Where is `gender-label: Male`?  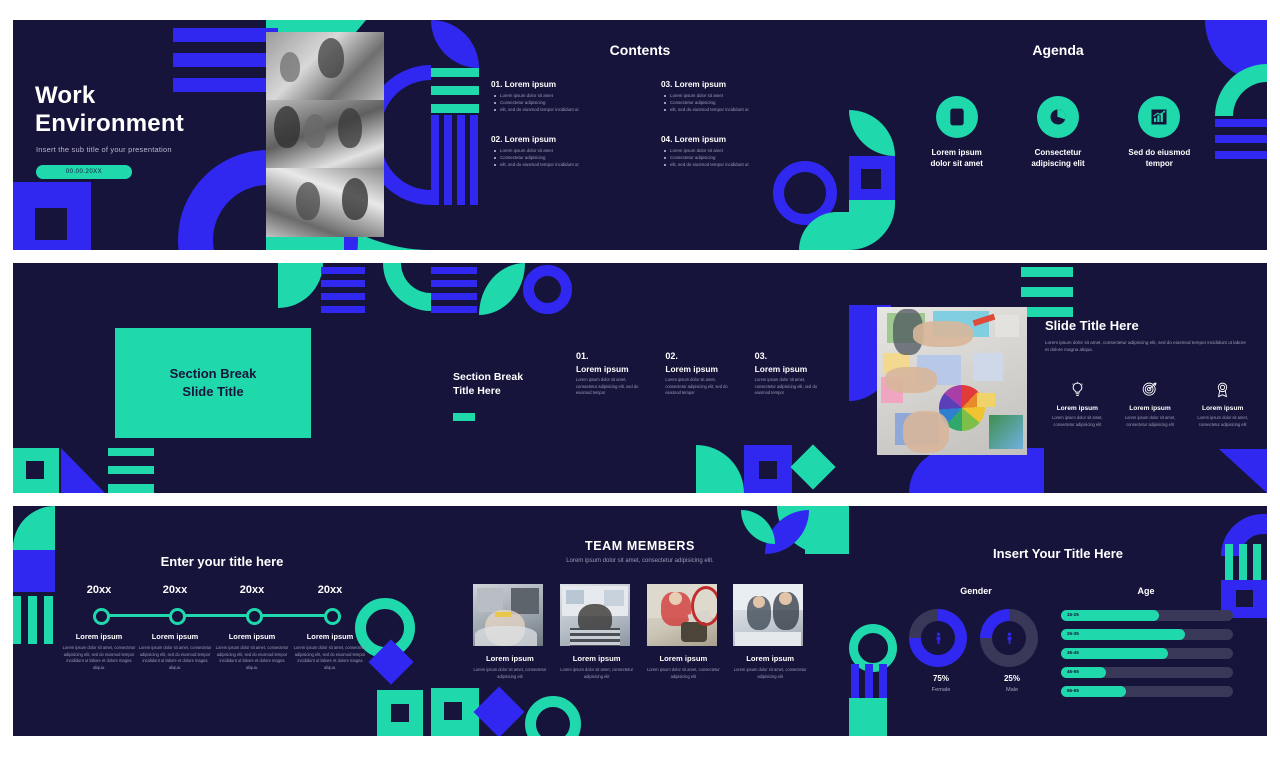 gender-label: Male is located at coordinates (1012, 690).